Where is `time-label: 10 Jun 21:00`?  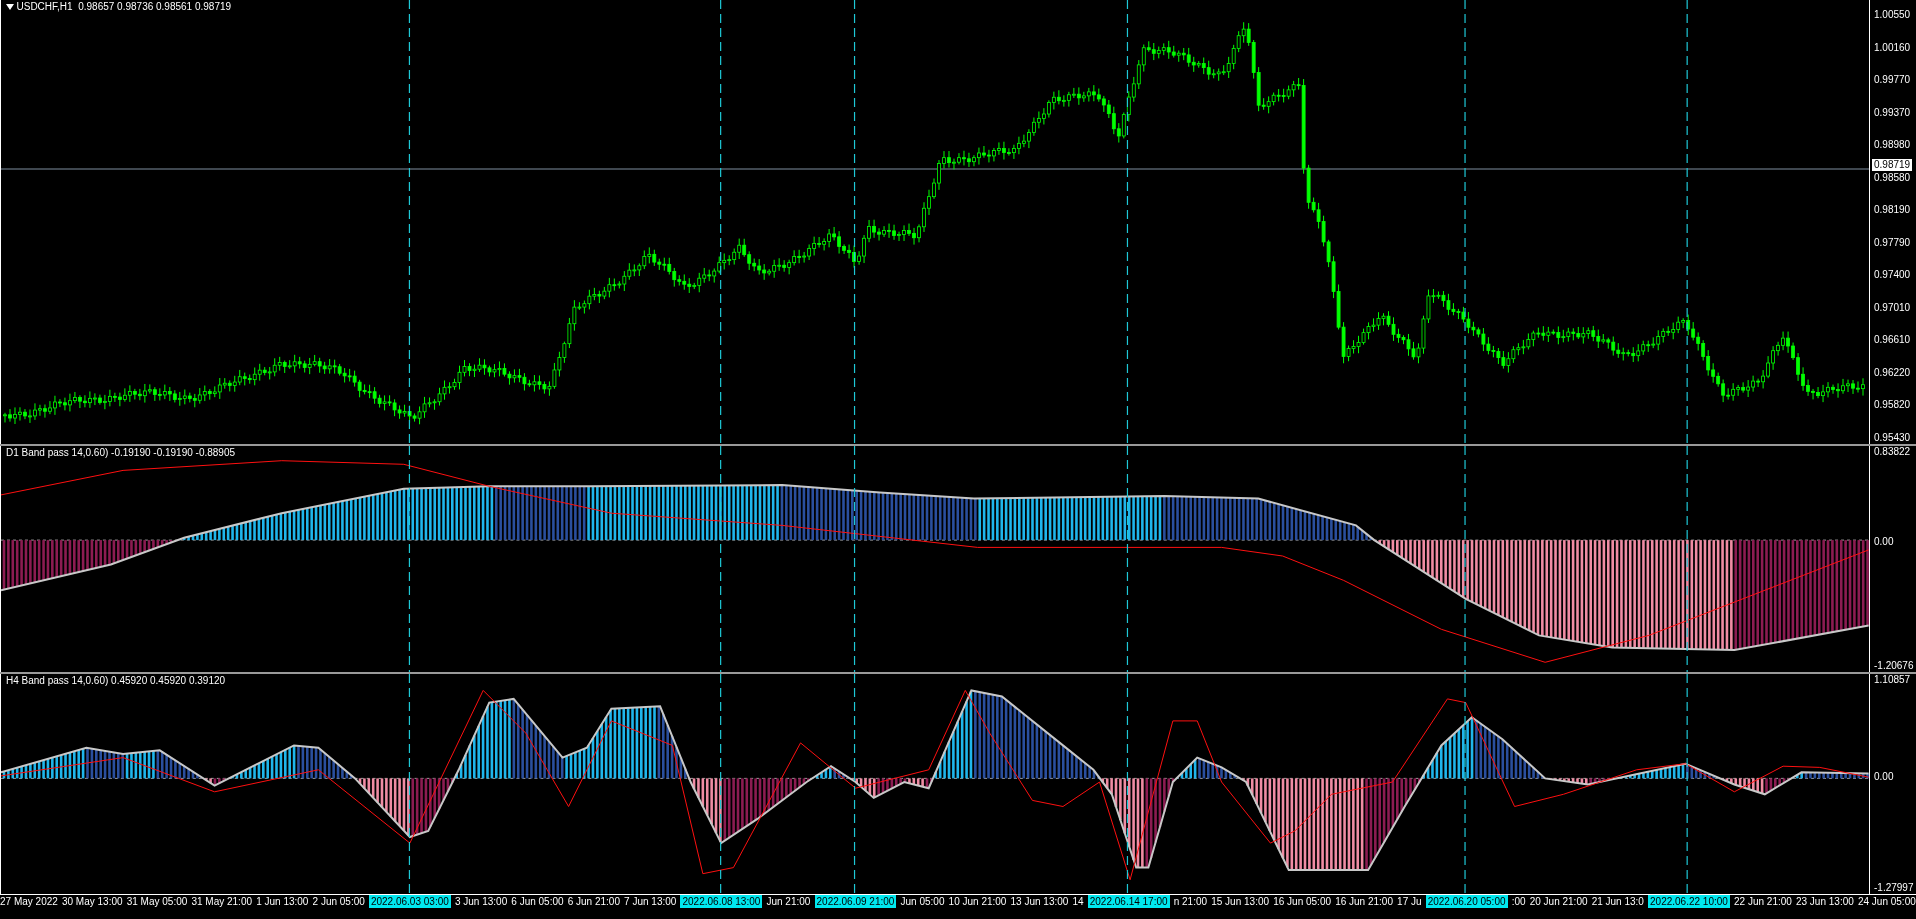
time-label: 10 Jun 21:00 is located at coordinates (977, 901).